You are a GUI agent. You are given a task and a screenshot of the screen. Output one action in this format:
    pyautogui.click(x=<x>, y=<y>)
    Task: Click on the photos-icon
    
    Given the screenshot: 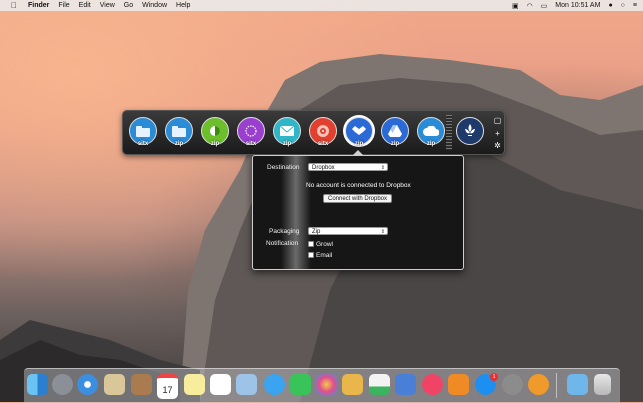 What is the action you would take?
    pyautogui.click(x=326, y=384)
    